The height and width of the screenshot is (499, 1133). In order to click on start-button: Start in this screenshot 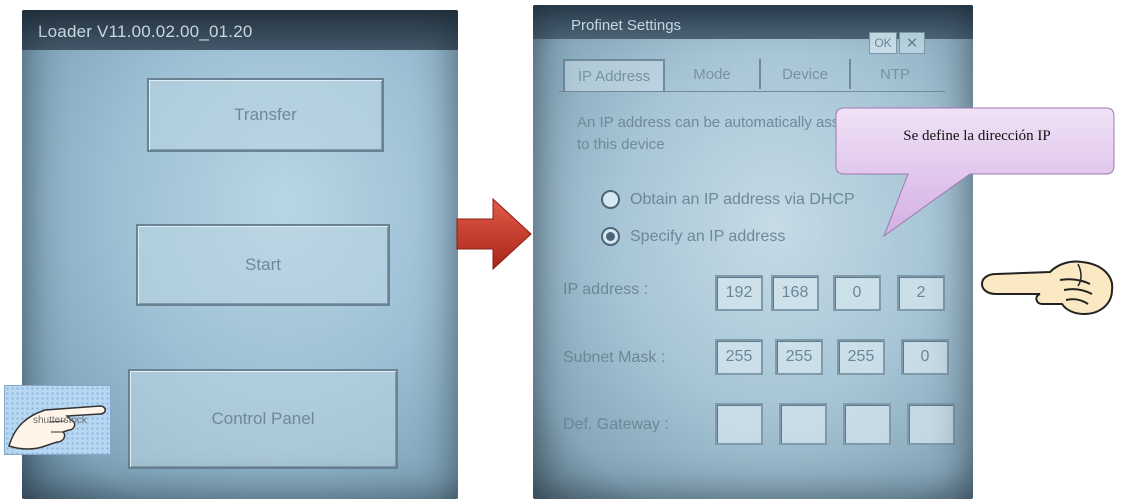, I will do `click(263, 265)`.